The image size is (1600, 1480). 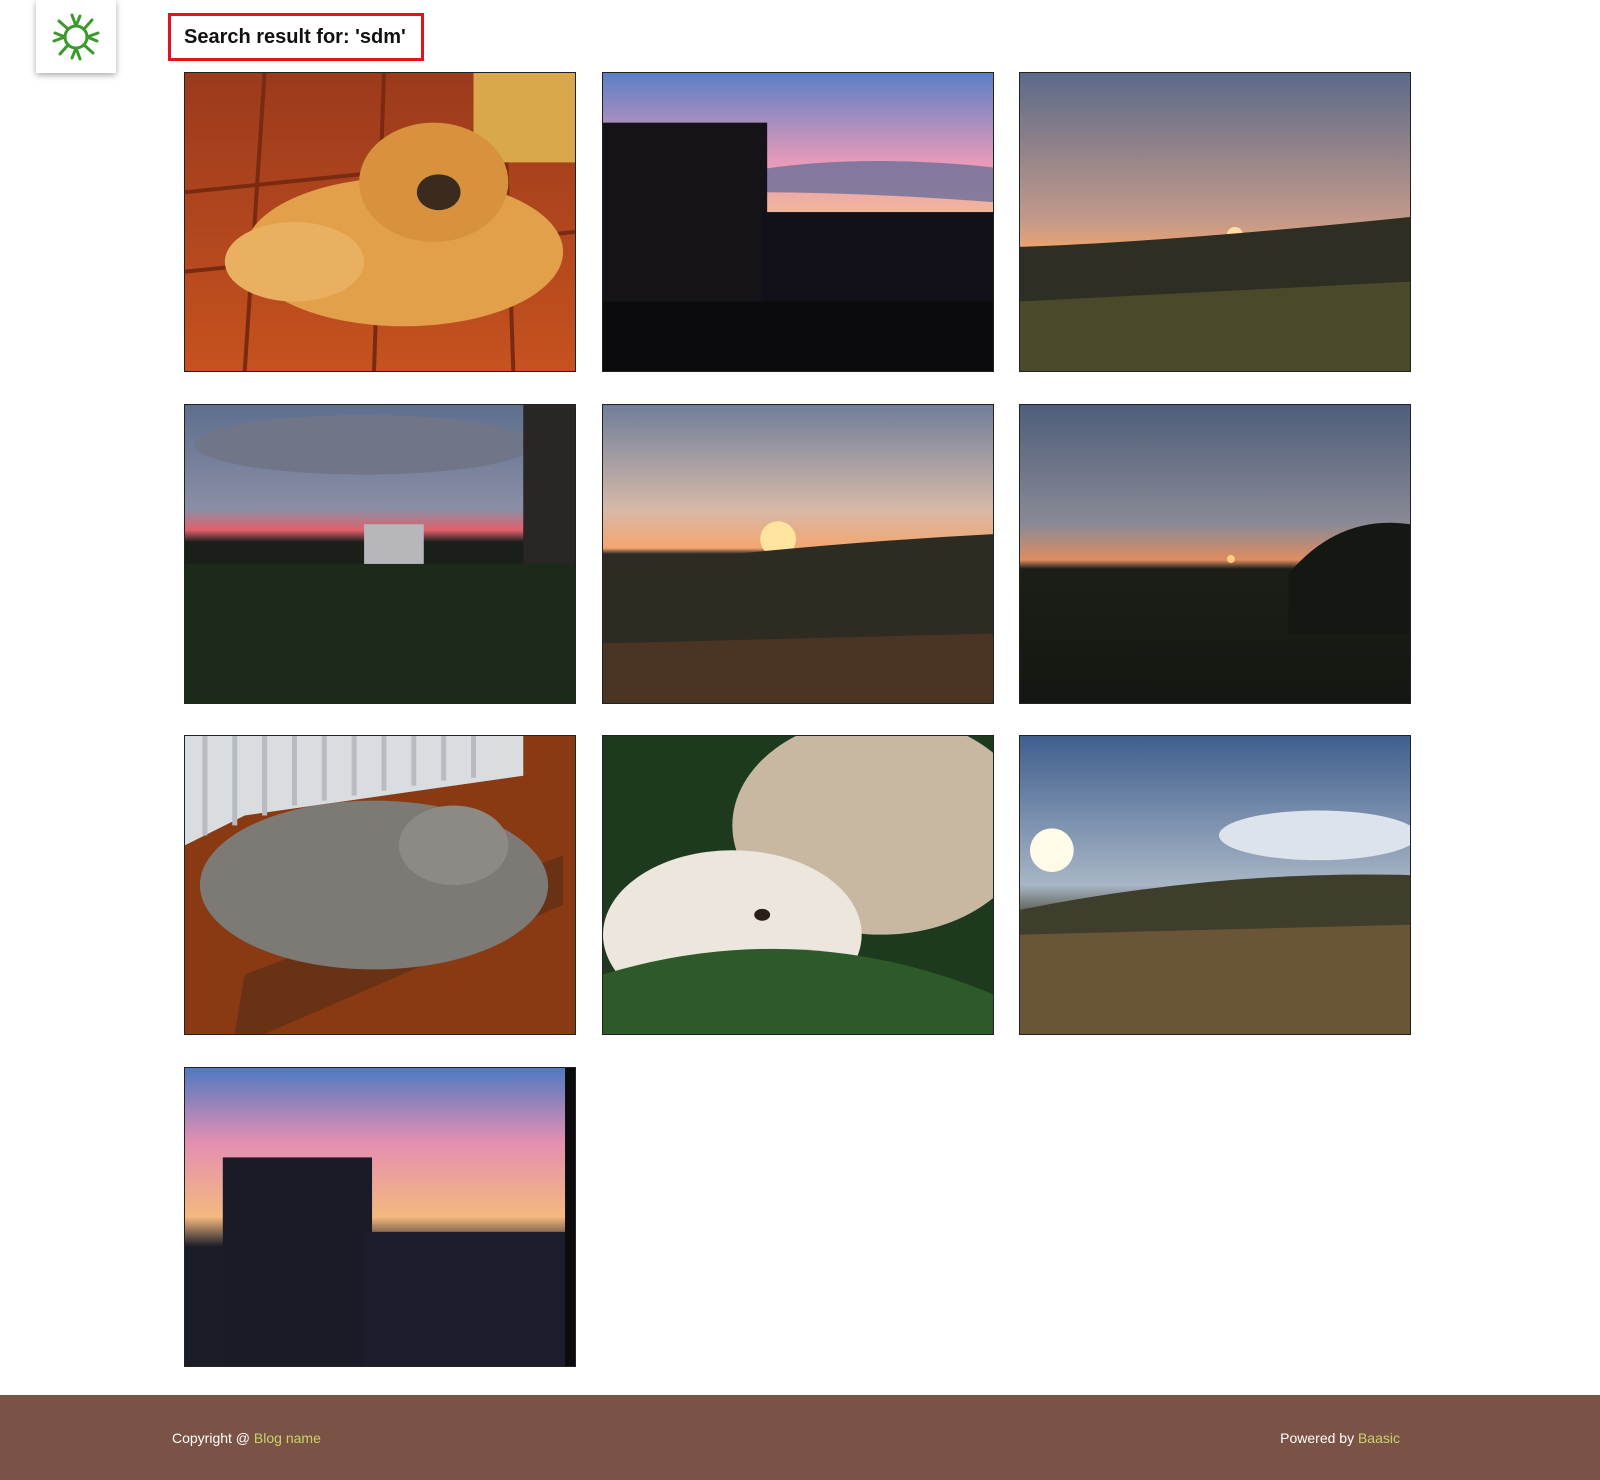 What do you see at coordinates (287, 1438) in the screenshot?
I see `blog-name-link: Blog name` at bounding box center [287, 1438].